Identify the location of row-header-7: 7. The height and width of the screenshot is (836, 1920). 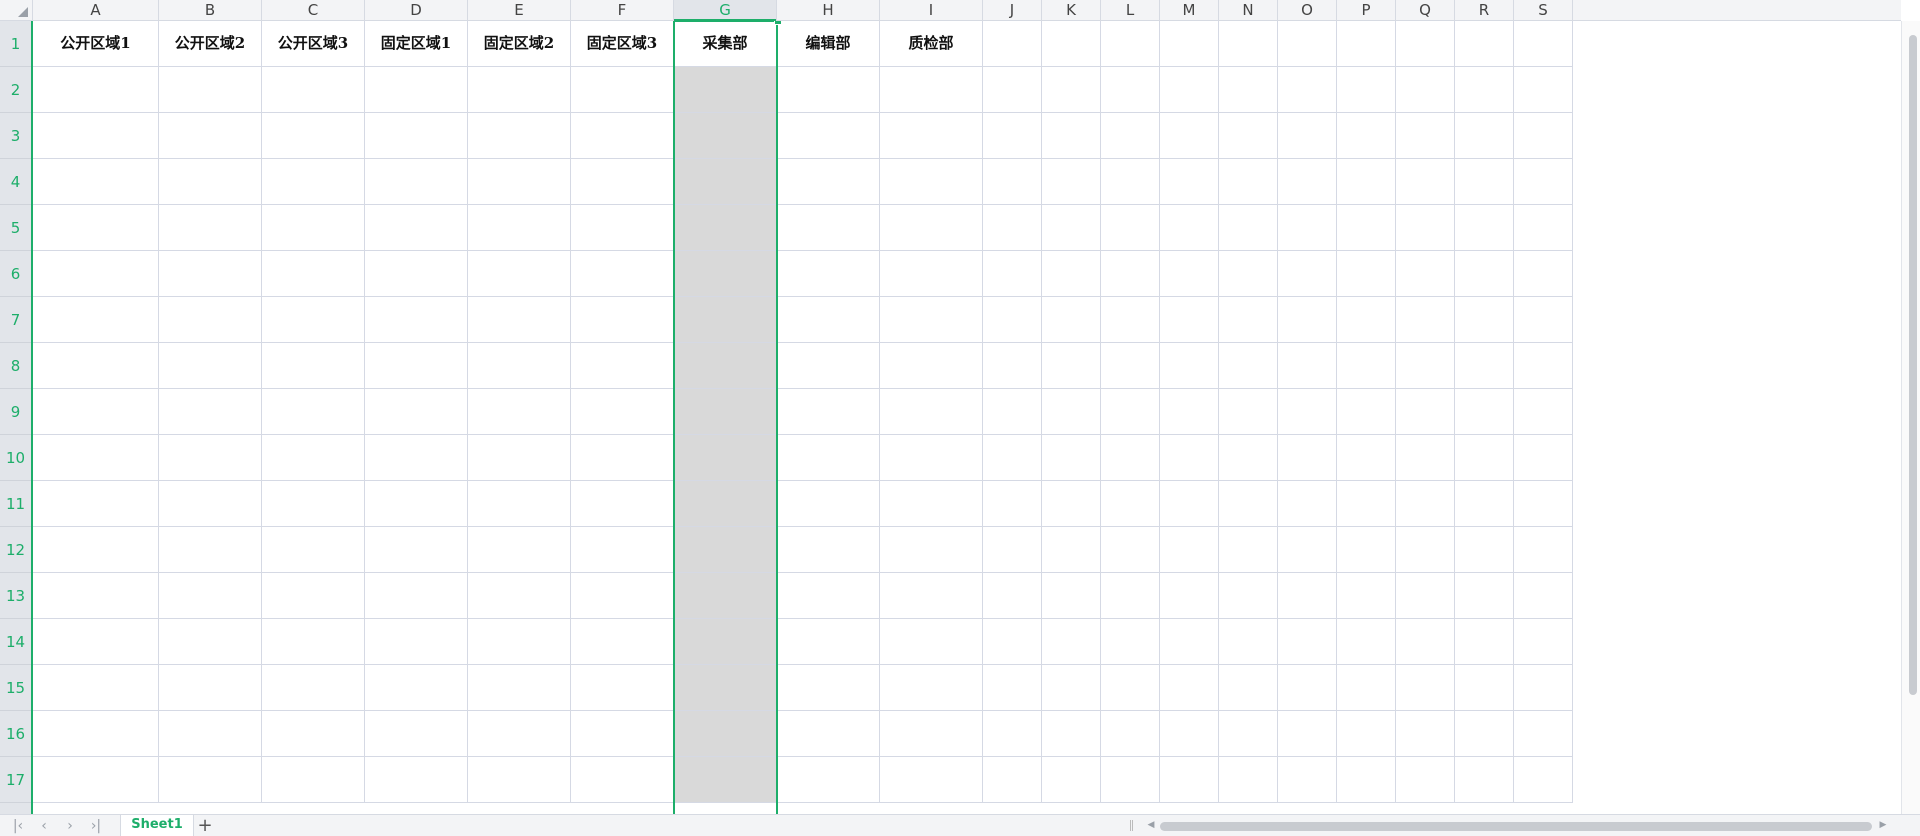
(15, 320).